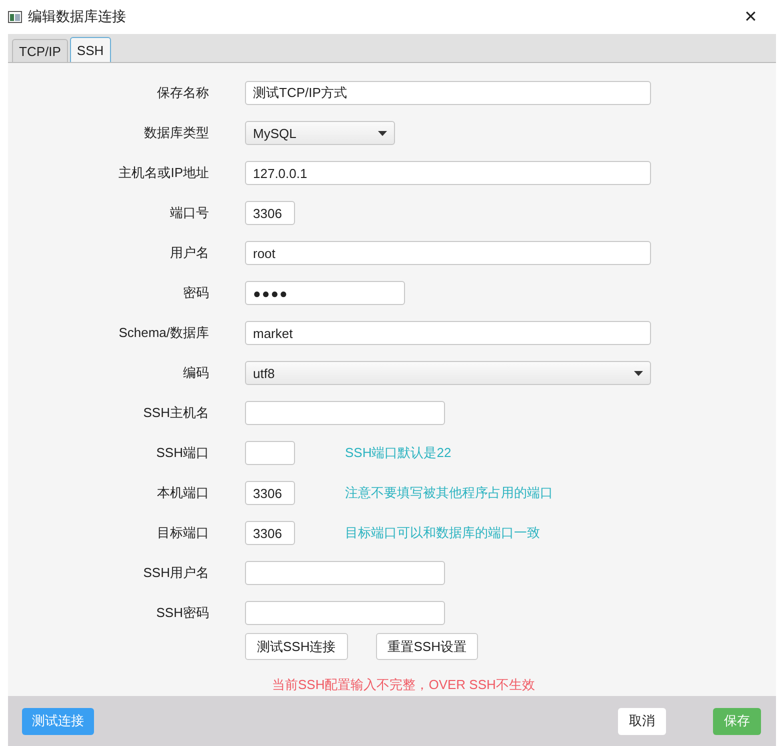  What do you see at coordinates (77, 17) in the screenshot?
I see `window-title: 编辑数据库连接` at bounding box center [77, 17].